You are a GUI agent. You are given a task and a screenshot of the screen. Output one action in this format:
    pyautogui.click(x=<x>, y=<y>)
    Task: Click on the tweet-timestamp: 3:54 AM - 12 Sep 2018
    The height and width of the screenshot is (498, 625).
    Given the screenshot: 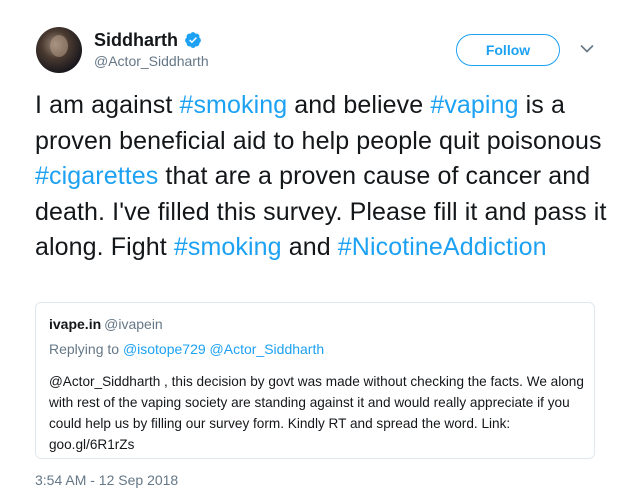 What is the action you would take?
    pyautogui.click(x=106, y=480)
    